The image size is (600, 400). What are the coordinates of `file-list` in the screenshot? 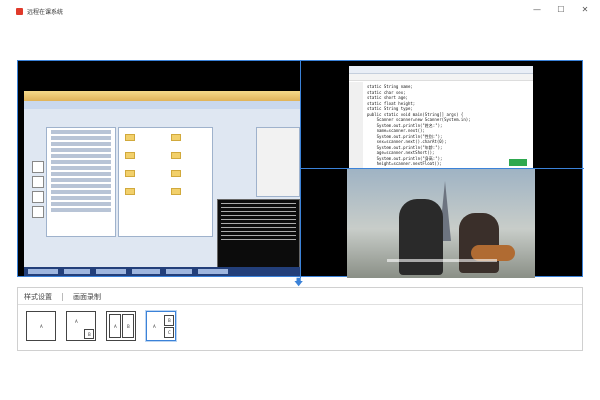 It's located at (165, 182).